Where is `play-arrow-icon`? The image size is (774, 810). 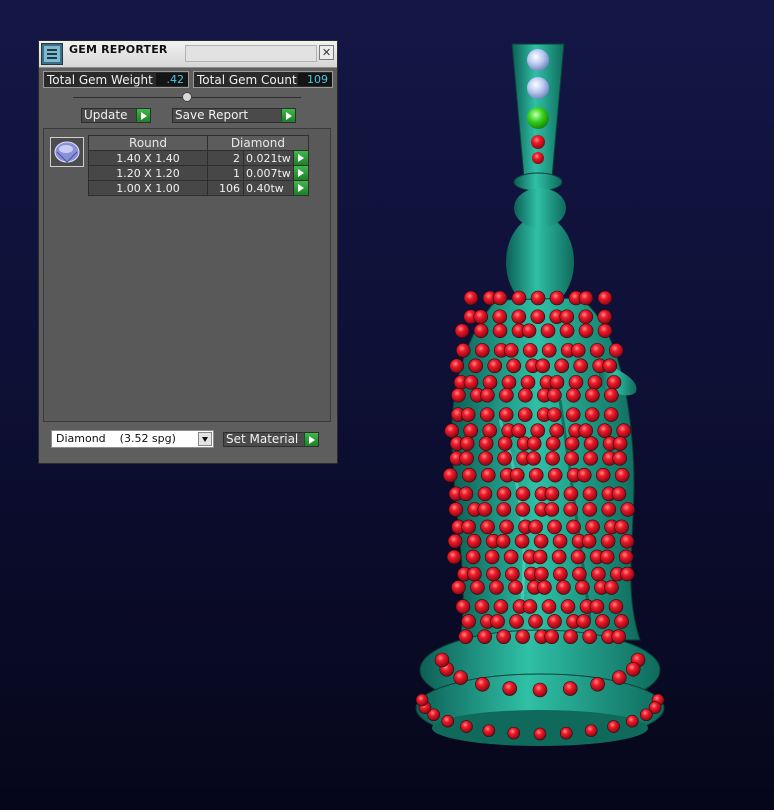
play-arrow-icon is located at coordinates (300, 158).